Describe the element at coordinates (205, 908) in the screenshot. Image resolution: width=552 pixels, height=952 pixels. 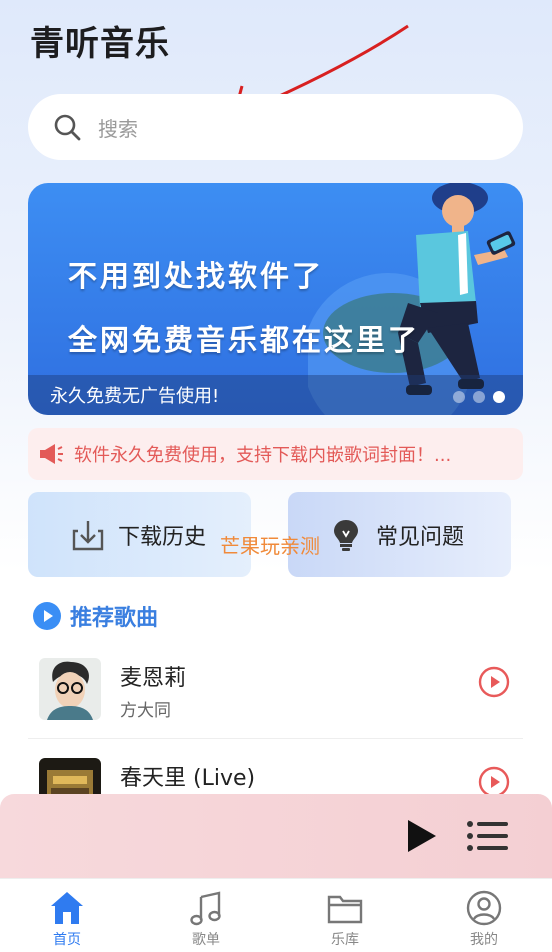
I see `music-note-icon` at that location.